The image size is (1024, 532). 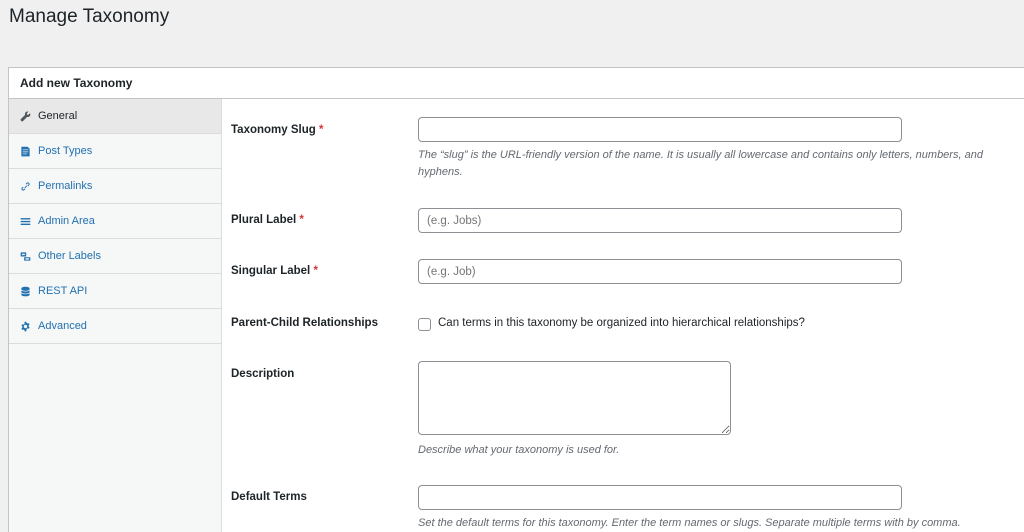 What do you see at coordinates (115, 221) in the screenshot?
I see `sidebar-item-admin-area: Admin Area` at bounding box center [115, 221].